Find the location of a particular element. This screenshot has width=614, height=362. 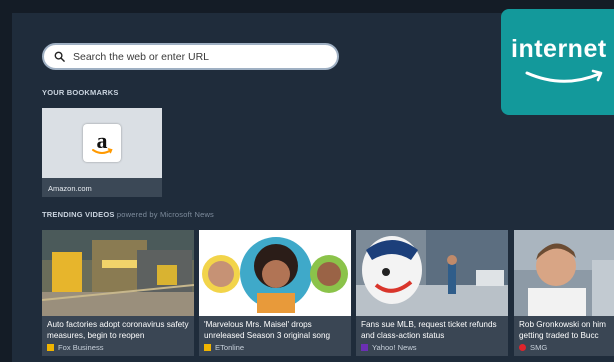

svg-text: a is located at coordinates (102, 140).